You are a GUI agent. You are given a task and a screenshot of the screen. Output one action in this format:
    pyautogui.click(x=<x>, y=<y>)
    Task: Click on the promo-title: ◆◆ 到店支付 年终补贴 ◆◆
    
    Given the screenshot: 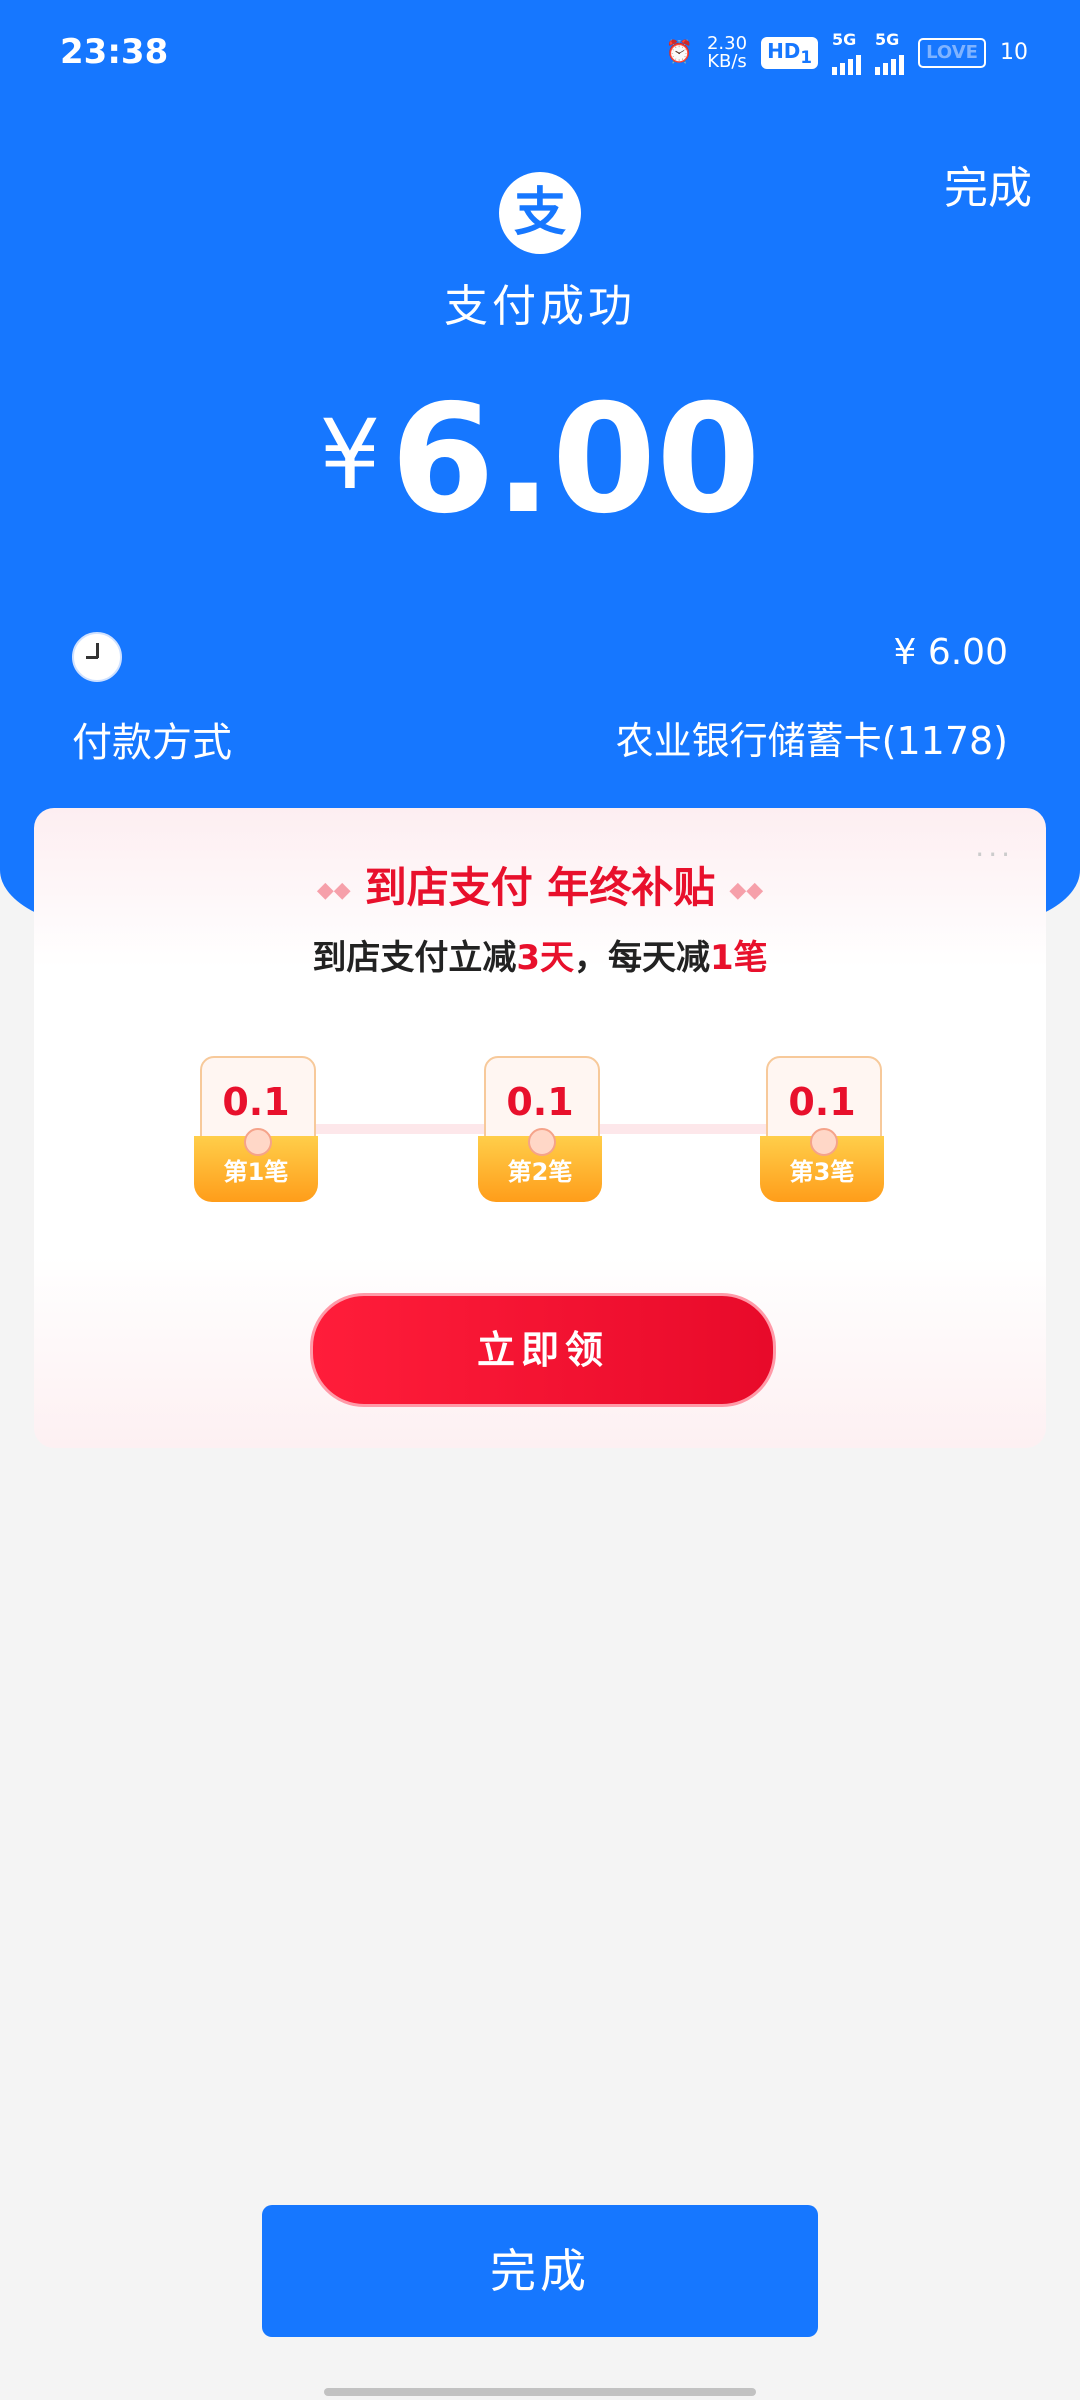 What is the action you would take?
    pyautogui.click(x=540, y=887)
    